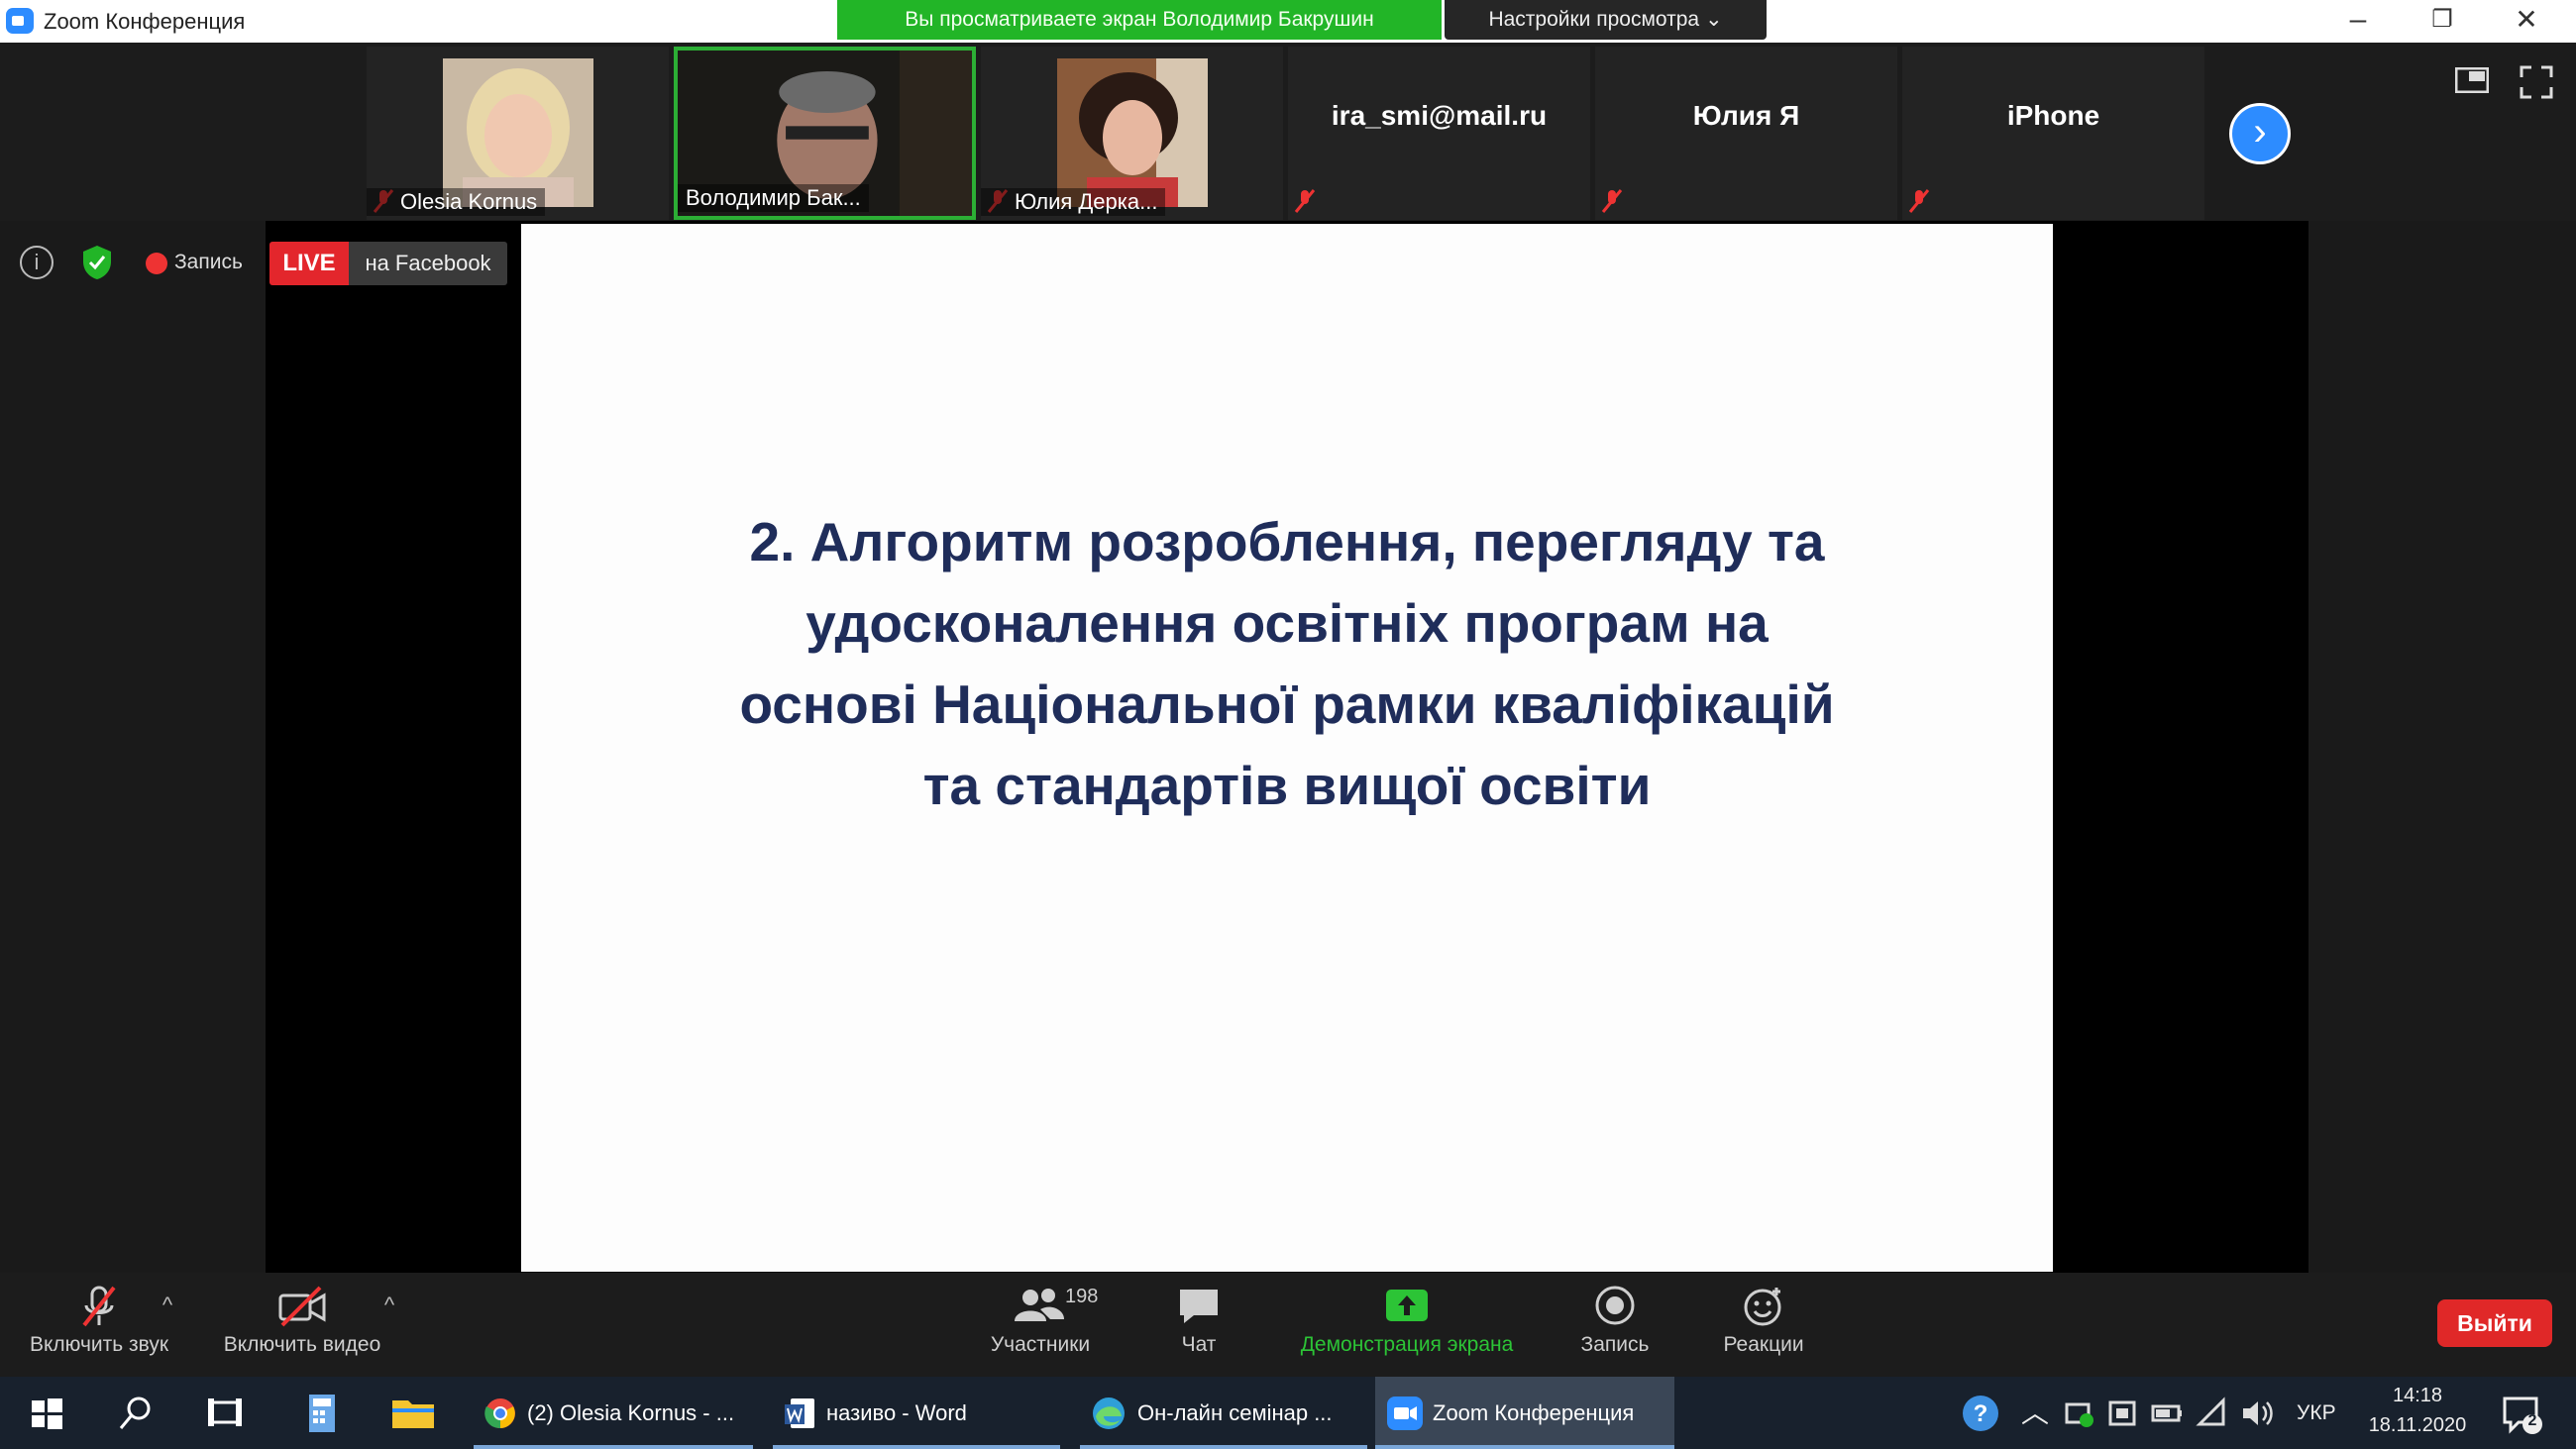 Image resolution: width=2576 pixels, height=1449 pixels. What do you see at coordinates (99, 1344) in the screenshot?
I see `unmute-label: Включить звук` at bounding box center [99, 1344].